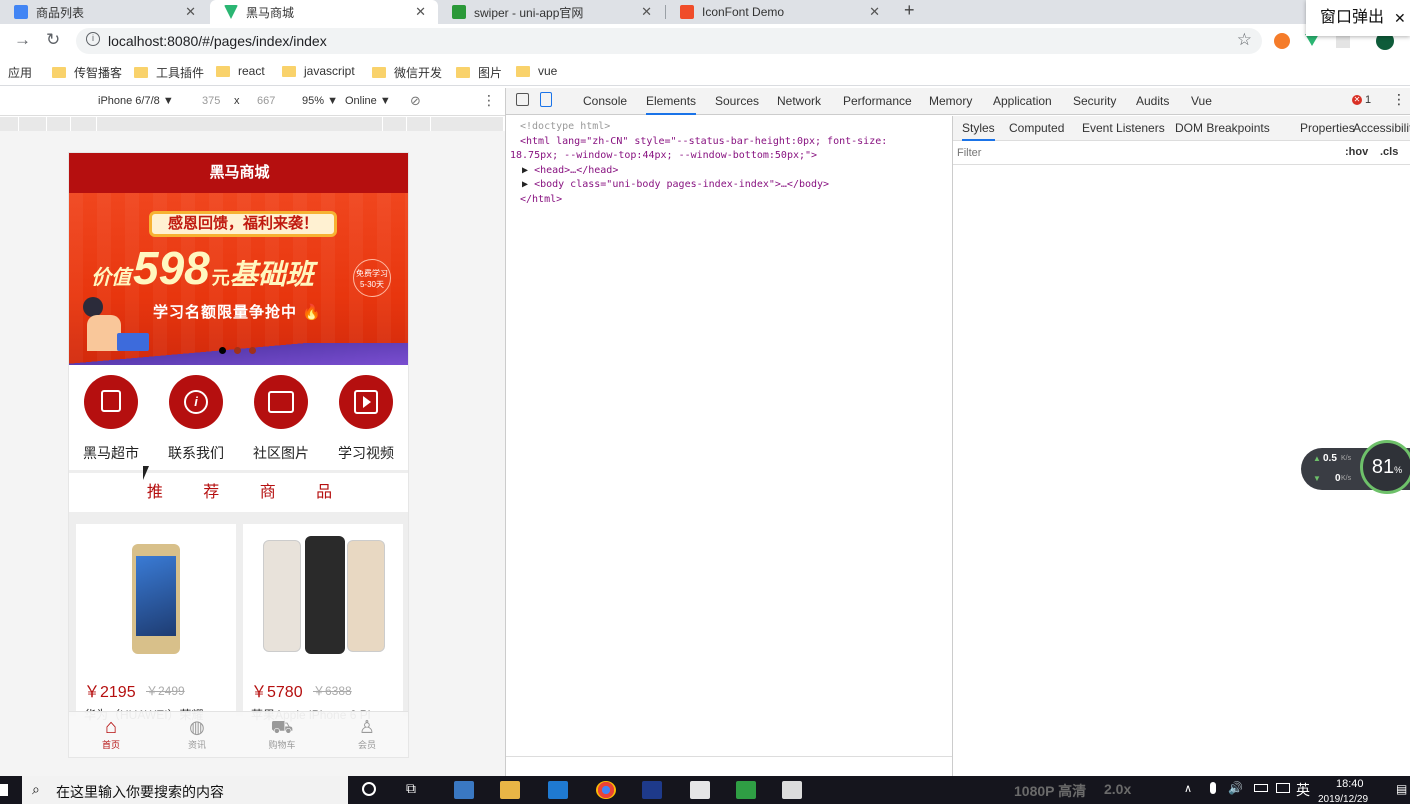 The image size is (1410, 805). I want to click on dom-head-node: ▶ <head>…</head>, so click(729, 171).